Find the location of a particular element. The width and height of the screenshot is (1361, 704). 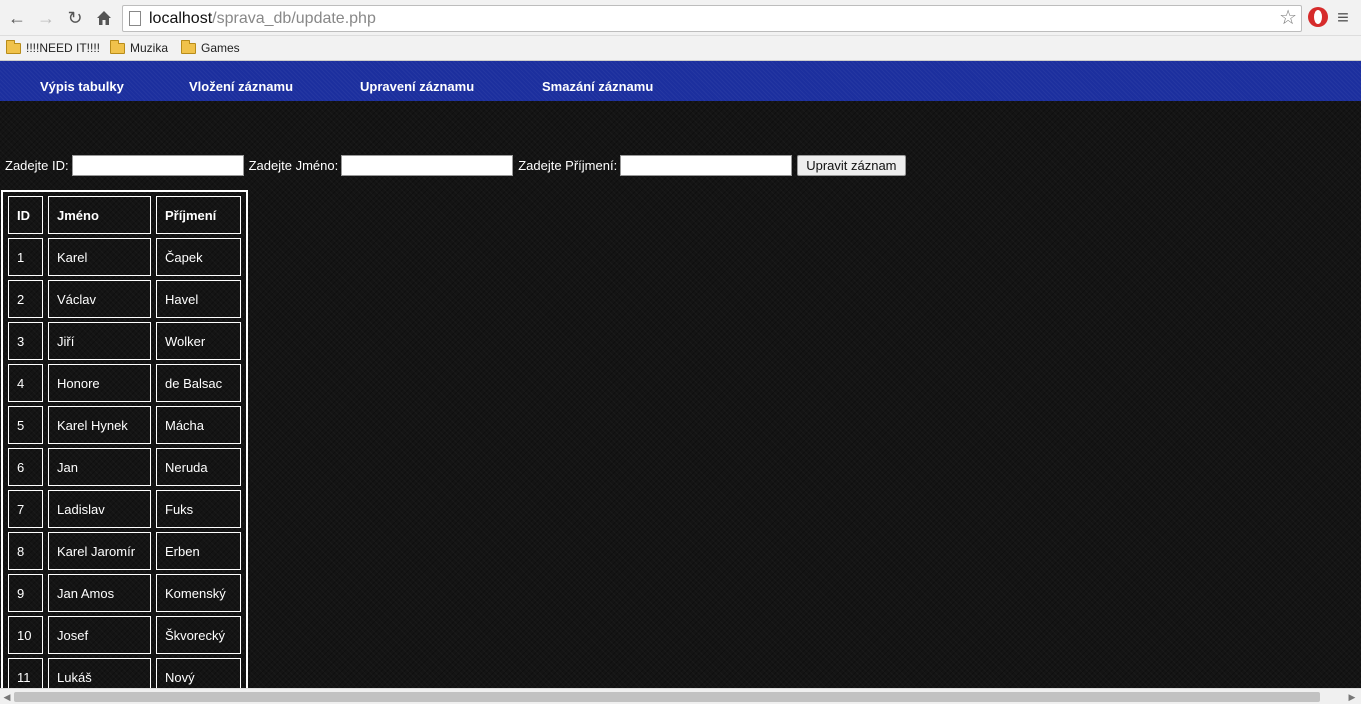

bookmark-star-icon: ☆ is located at coordinates (1288, 18).